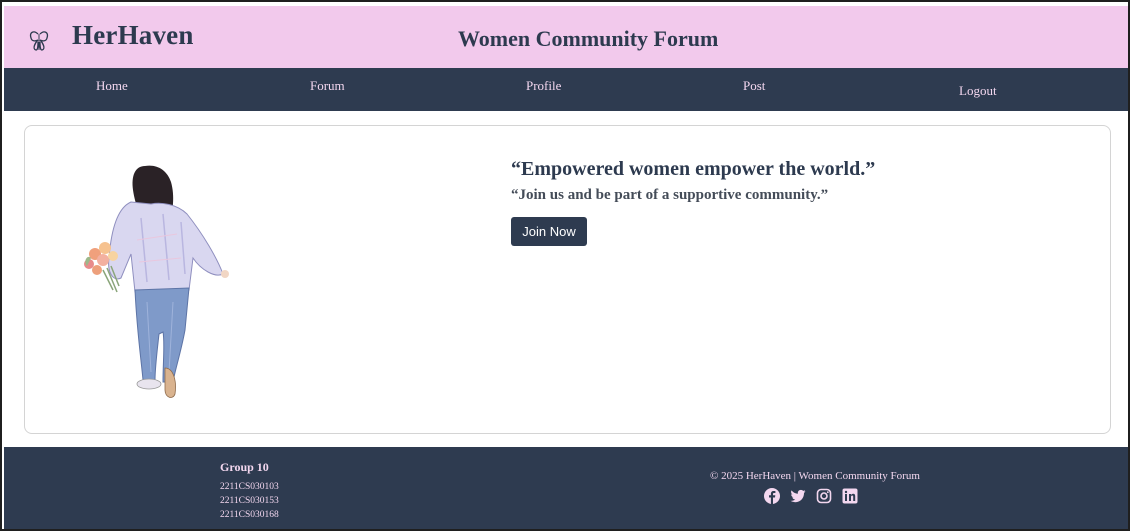 Image resolution: width=1130 pixels, height=531 pixels. What do you see at coordinates (693, 169) in the screenshot?
I see `hero-quote: “Empowered women empower the world.”` at bounding box center [693, 169].